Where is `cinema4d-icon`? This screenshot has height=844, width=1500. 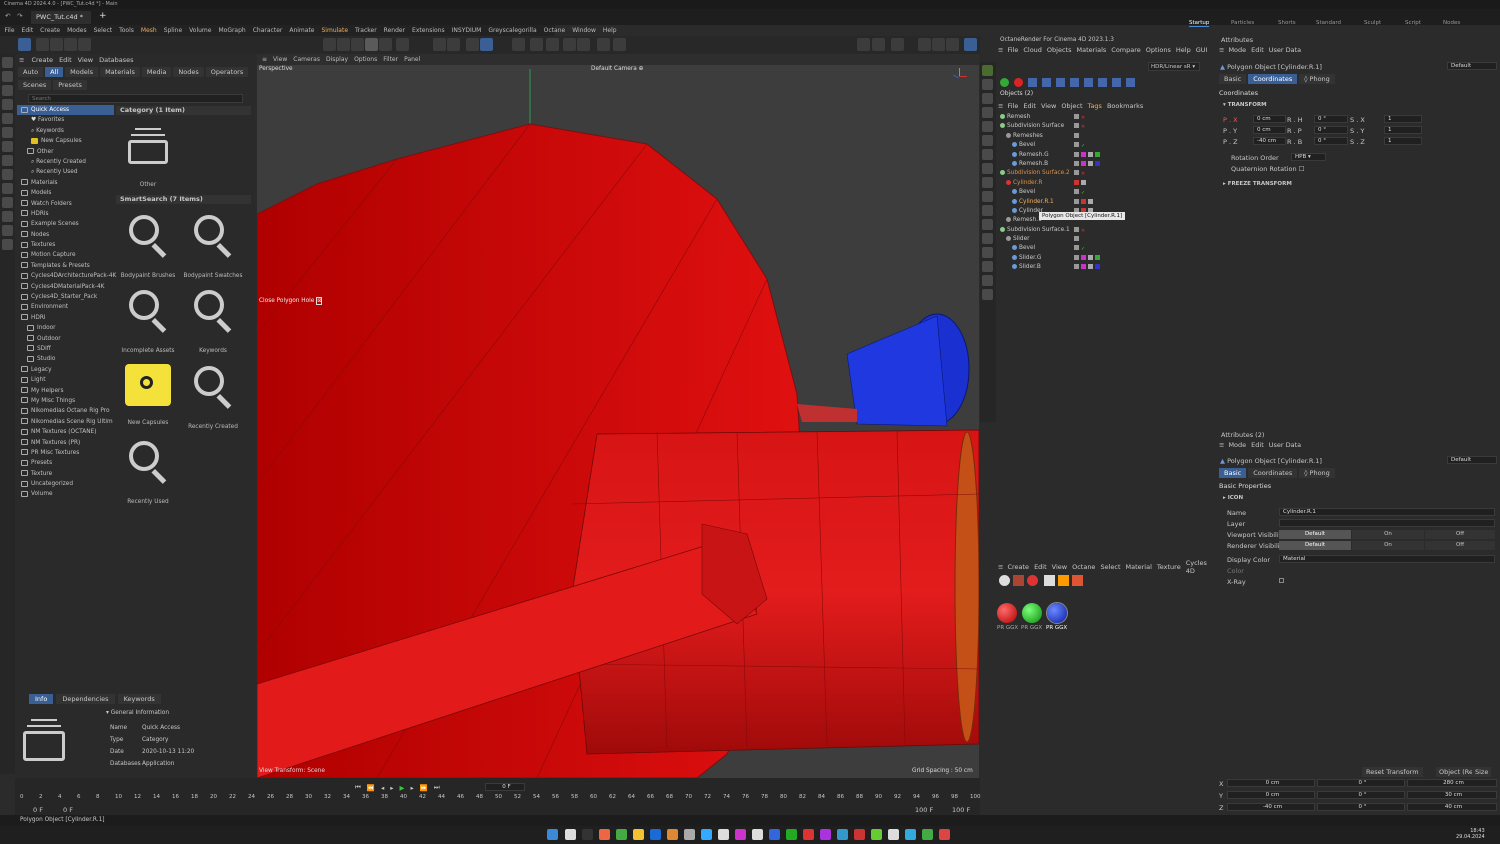
cinema4d-icon is located at coordinates (655, 834).